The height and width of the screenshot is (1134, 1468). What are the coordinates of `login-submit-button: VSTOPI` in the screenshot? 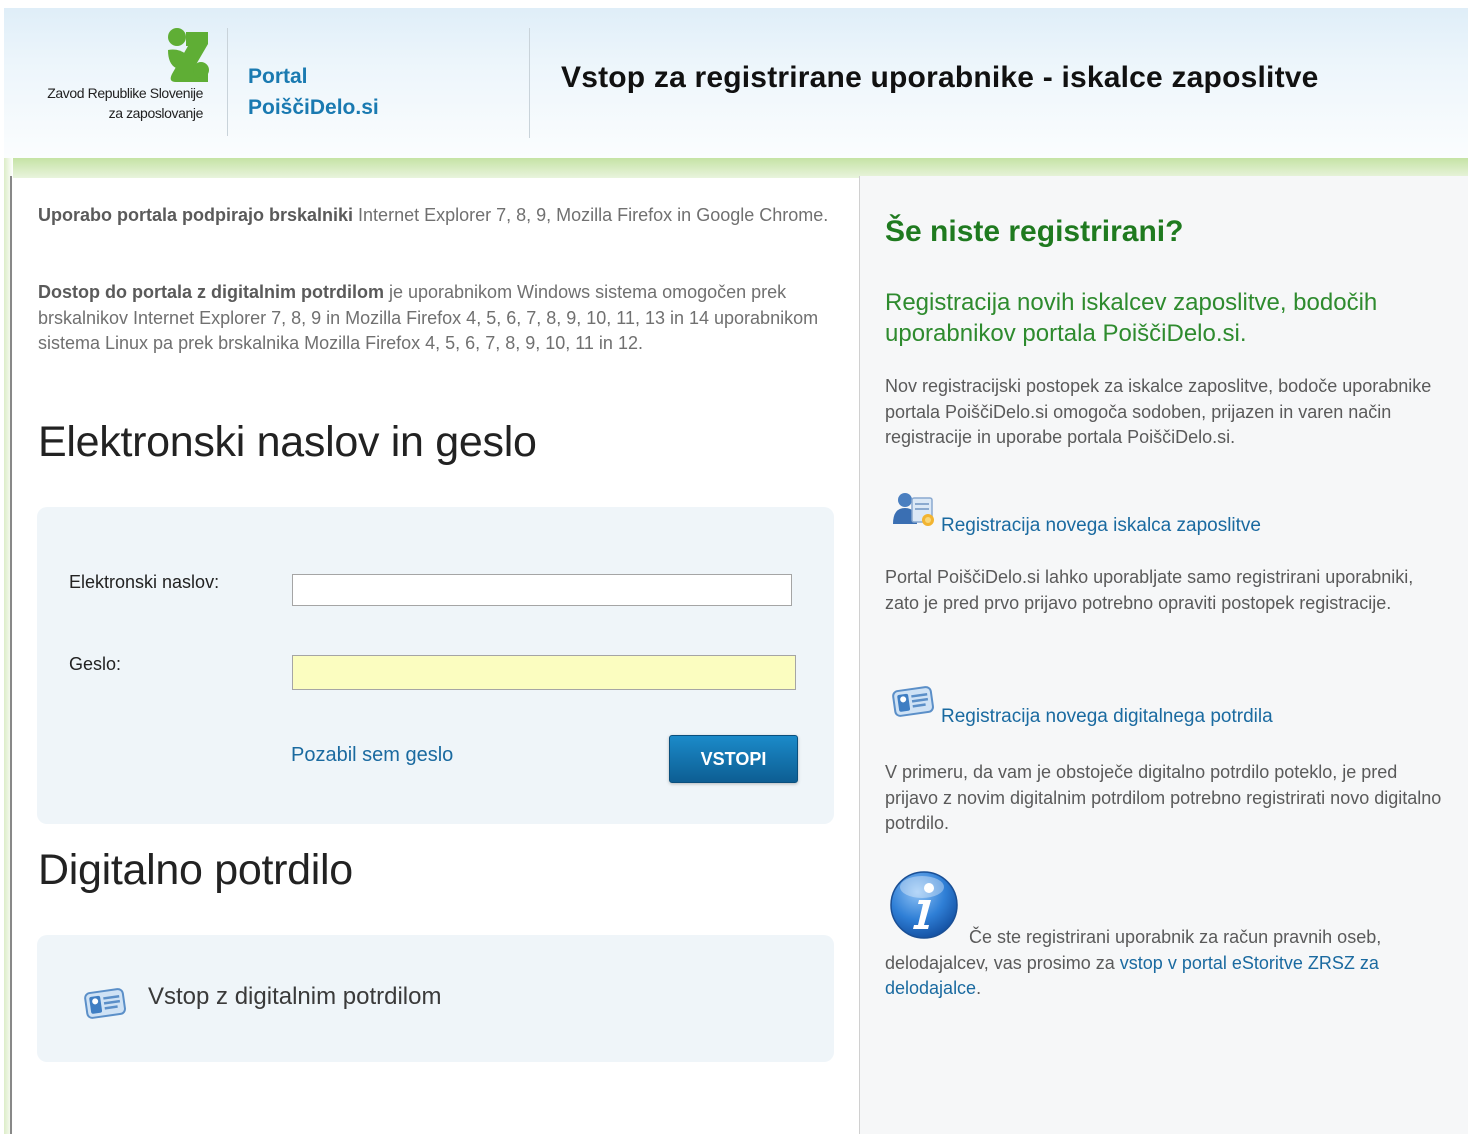 It's located at (733, 759).